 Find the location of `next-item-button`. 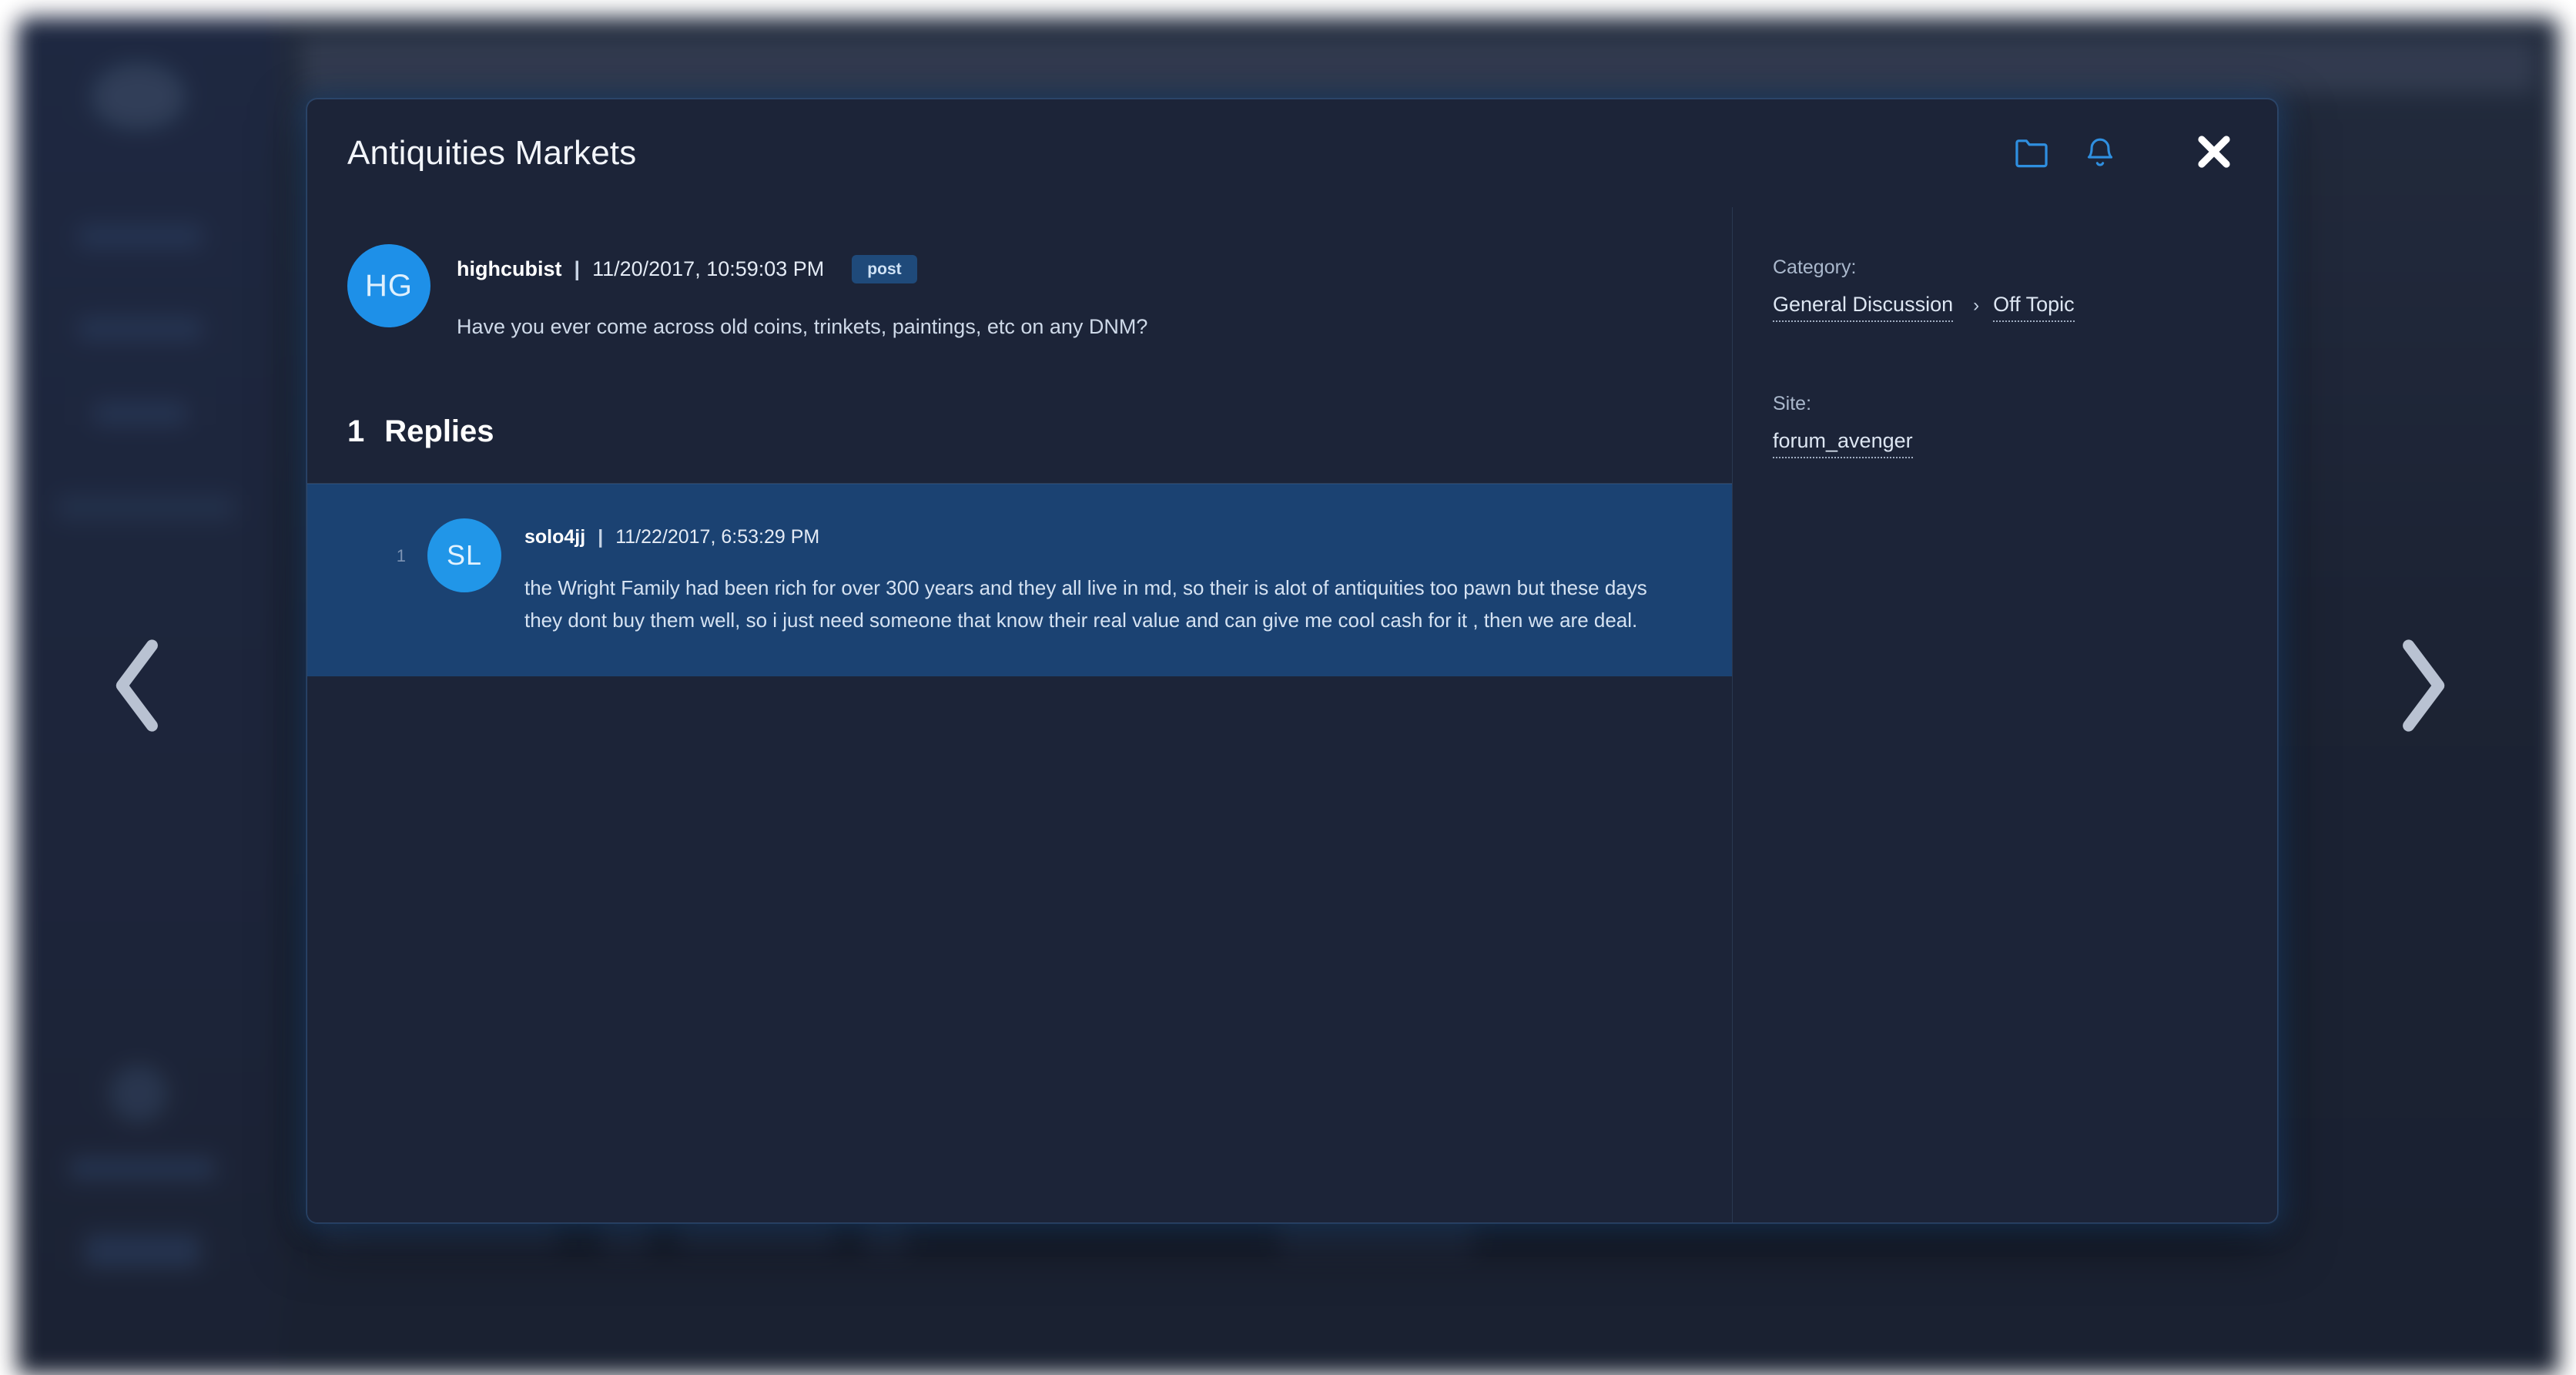

next-item-button is located at coordinates (2422, 685).